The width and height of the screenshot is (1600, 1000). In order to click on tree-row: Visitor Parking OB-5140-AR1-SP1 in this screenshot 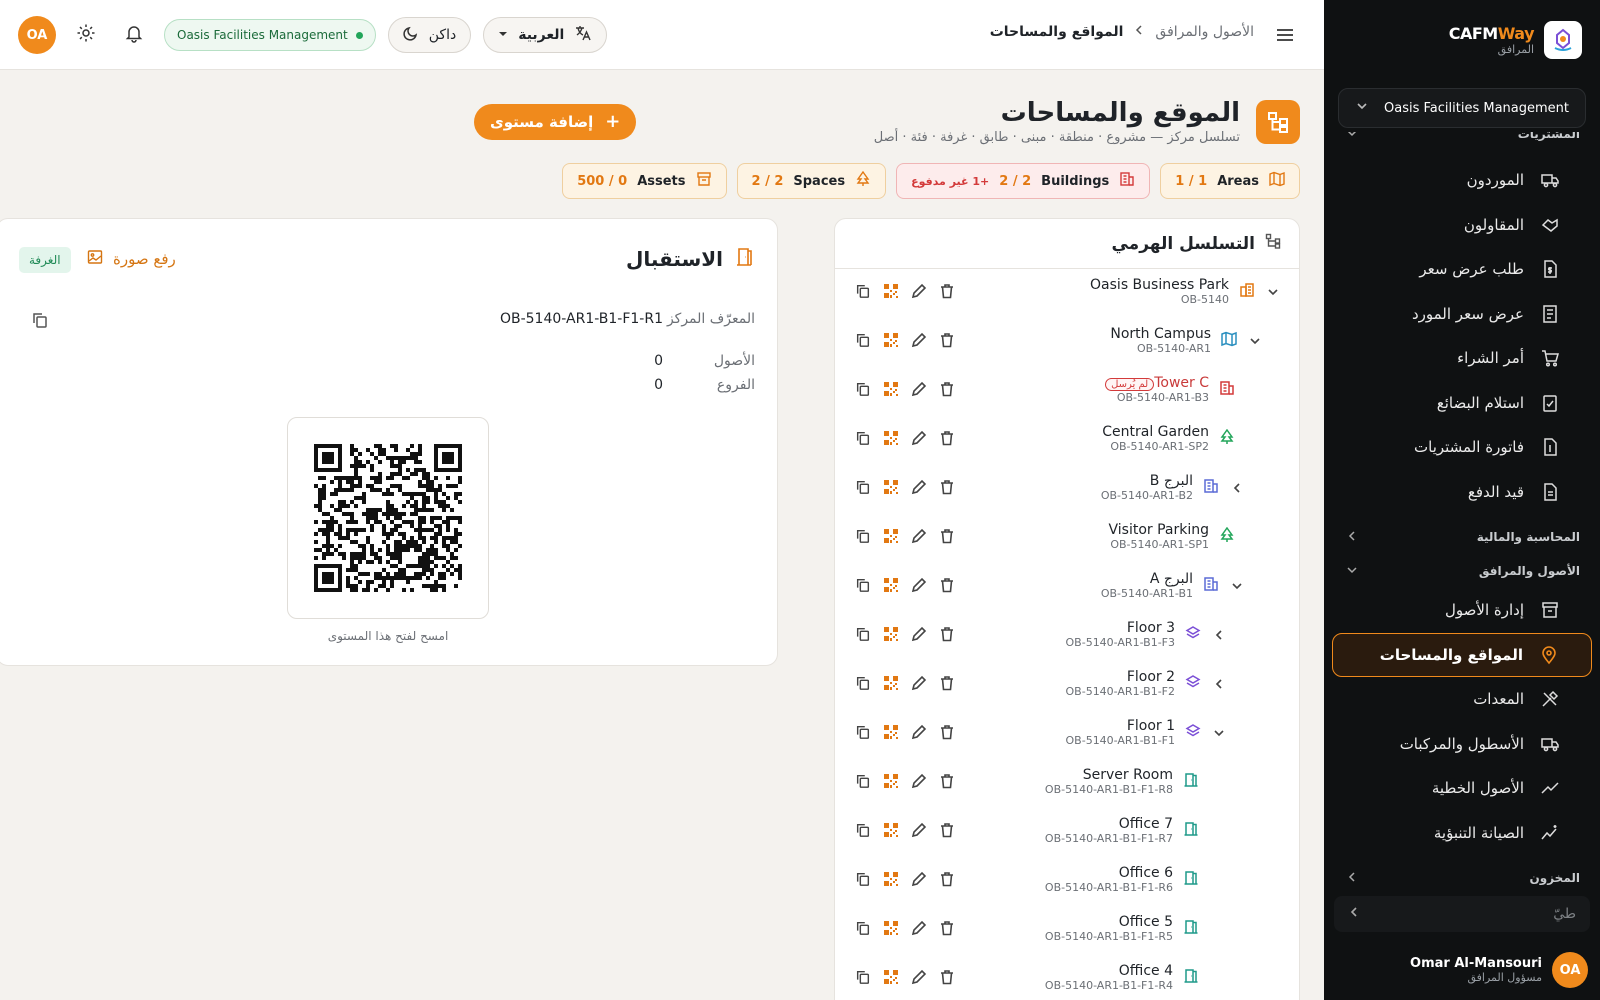, I will do `click(1067, 538)`.